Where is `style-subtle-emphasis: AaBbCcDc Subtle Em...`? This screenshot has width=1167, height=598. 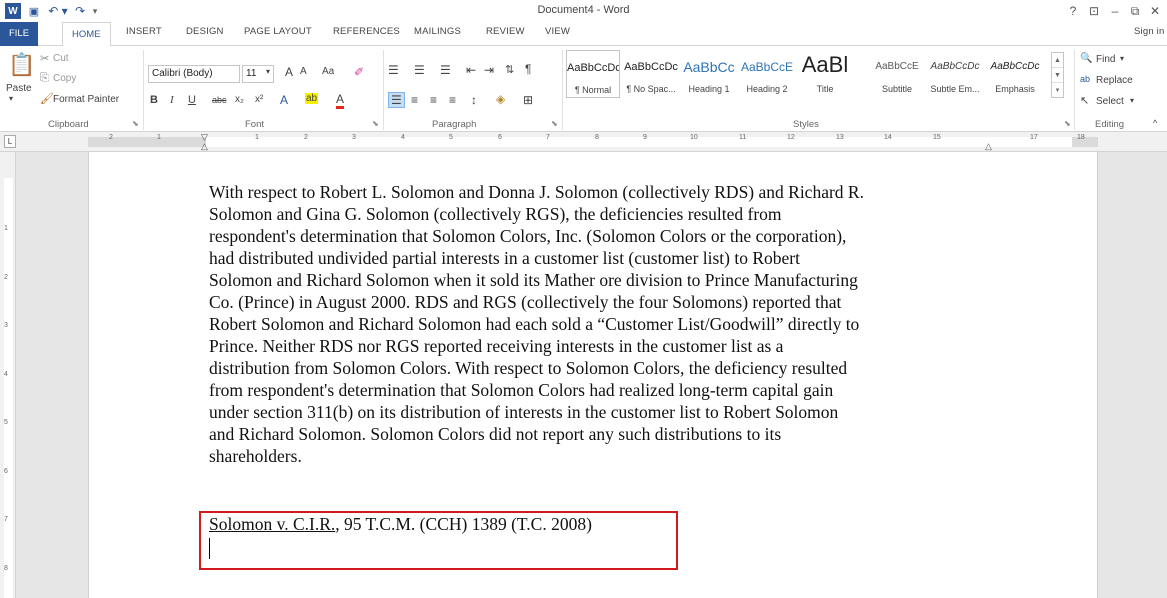 style-subtle-emphasis: AaBbCcDc Subtle Em... is located at coordinates (955, 74).